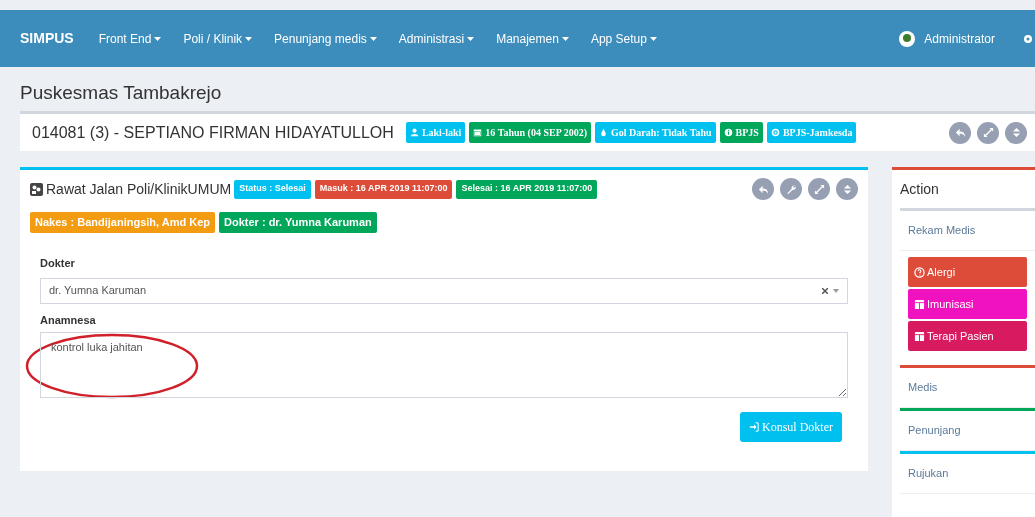 The image size is (1035, 517). I want to click on info-badge: Gol Darah: Tidak Tahu, so click(655, 132).